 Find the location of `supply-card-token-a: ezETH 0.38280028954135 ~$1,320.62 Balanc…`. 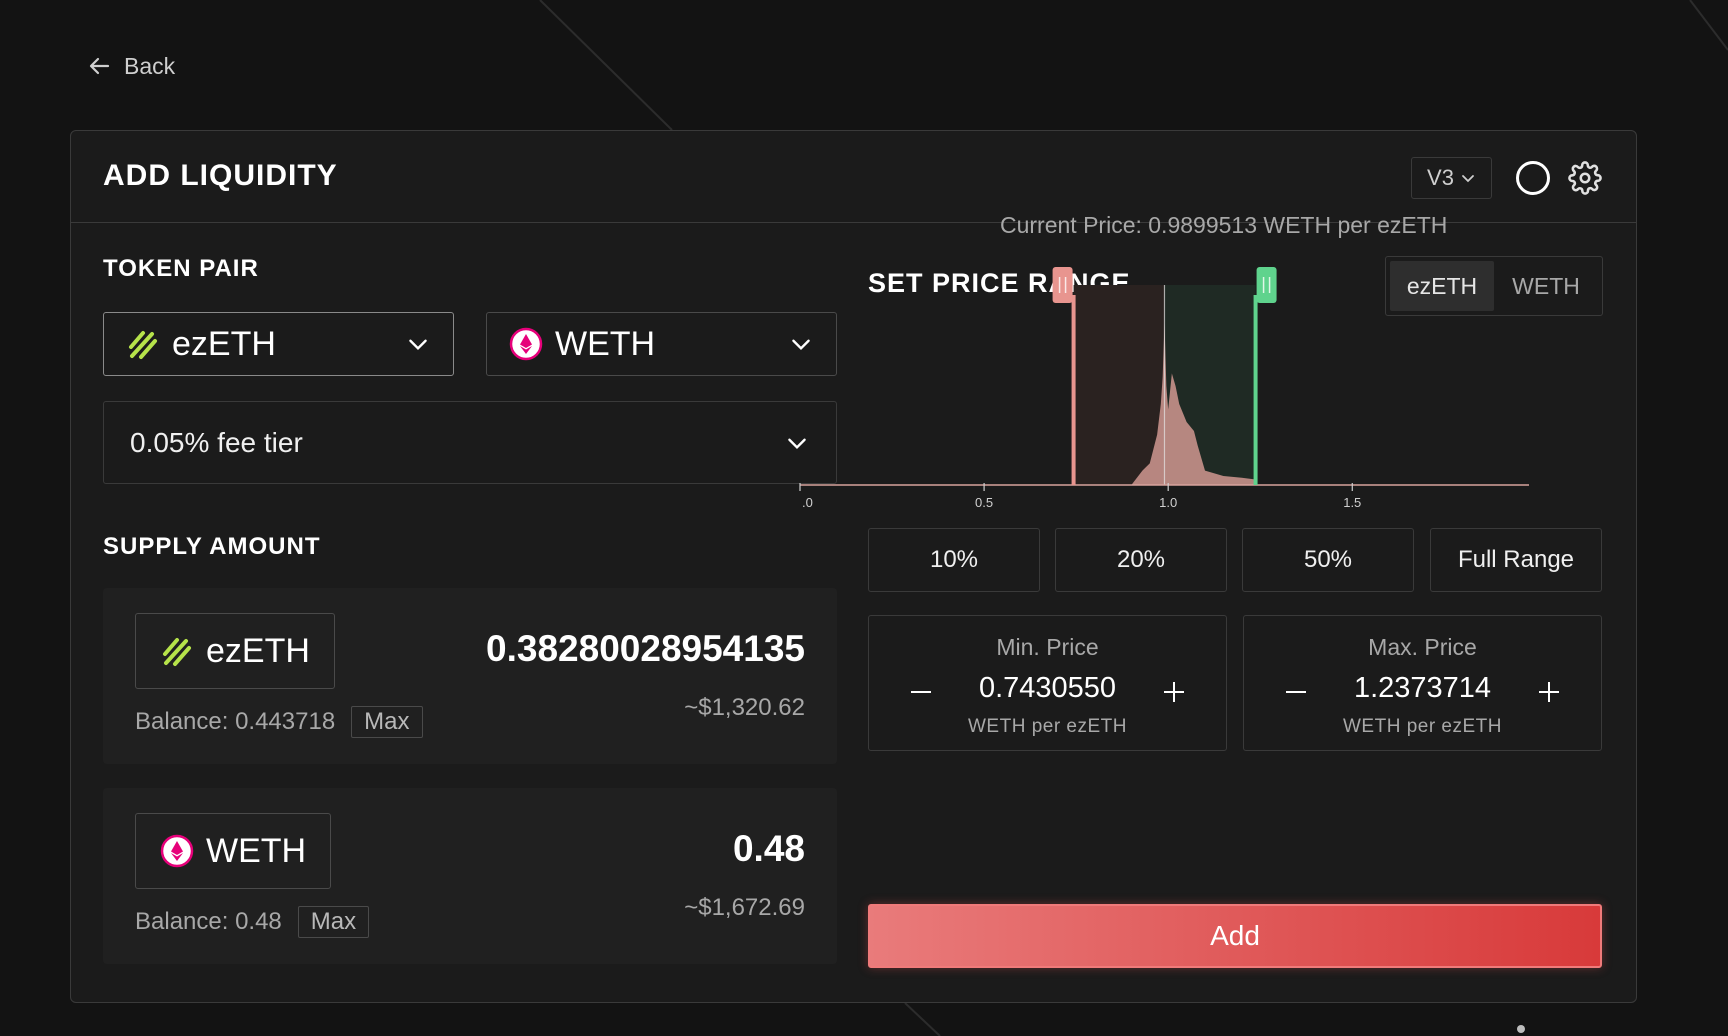

supply-card-token-a: ezETH 0.38280028954135 ~$1,320.62 Balanc… is located at coordinates (470, 676).